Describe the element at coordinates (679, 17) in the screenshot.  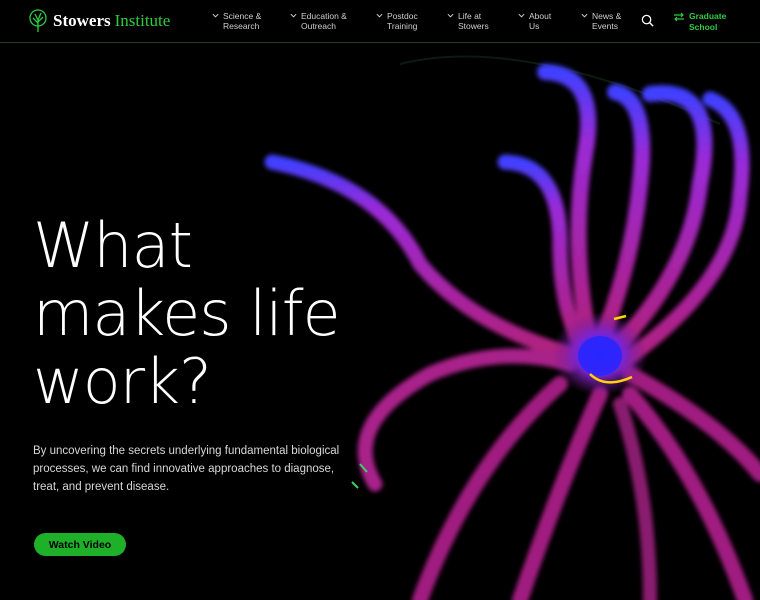
I see `transfer-arrows-icon` at that location.